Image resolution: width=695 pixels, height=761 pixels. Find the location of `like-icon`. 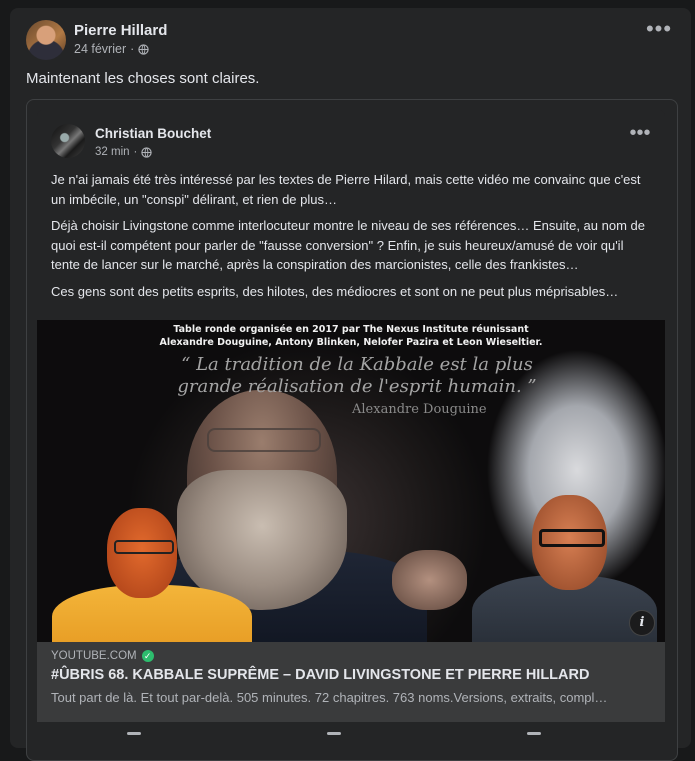

like-icon is located at coordinates (134, 733).